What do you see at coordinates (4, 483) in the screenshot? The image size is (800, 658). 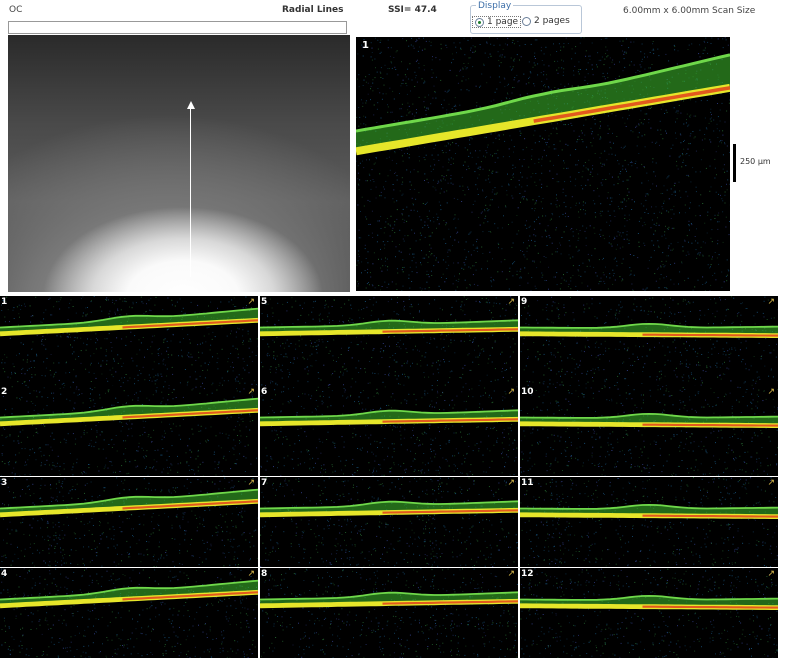 I see `bscan-thumbnail-number: 3` at bounding box center [4, 483].